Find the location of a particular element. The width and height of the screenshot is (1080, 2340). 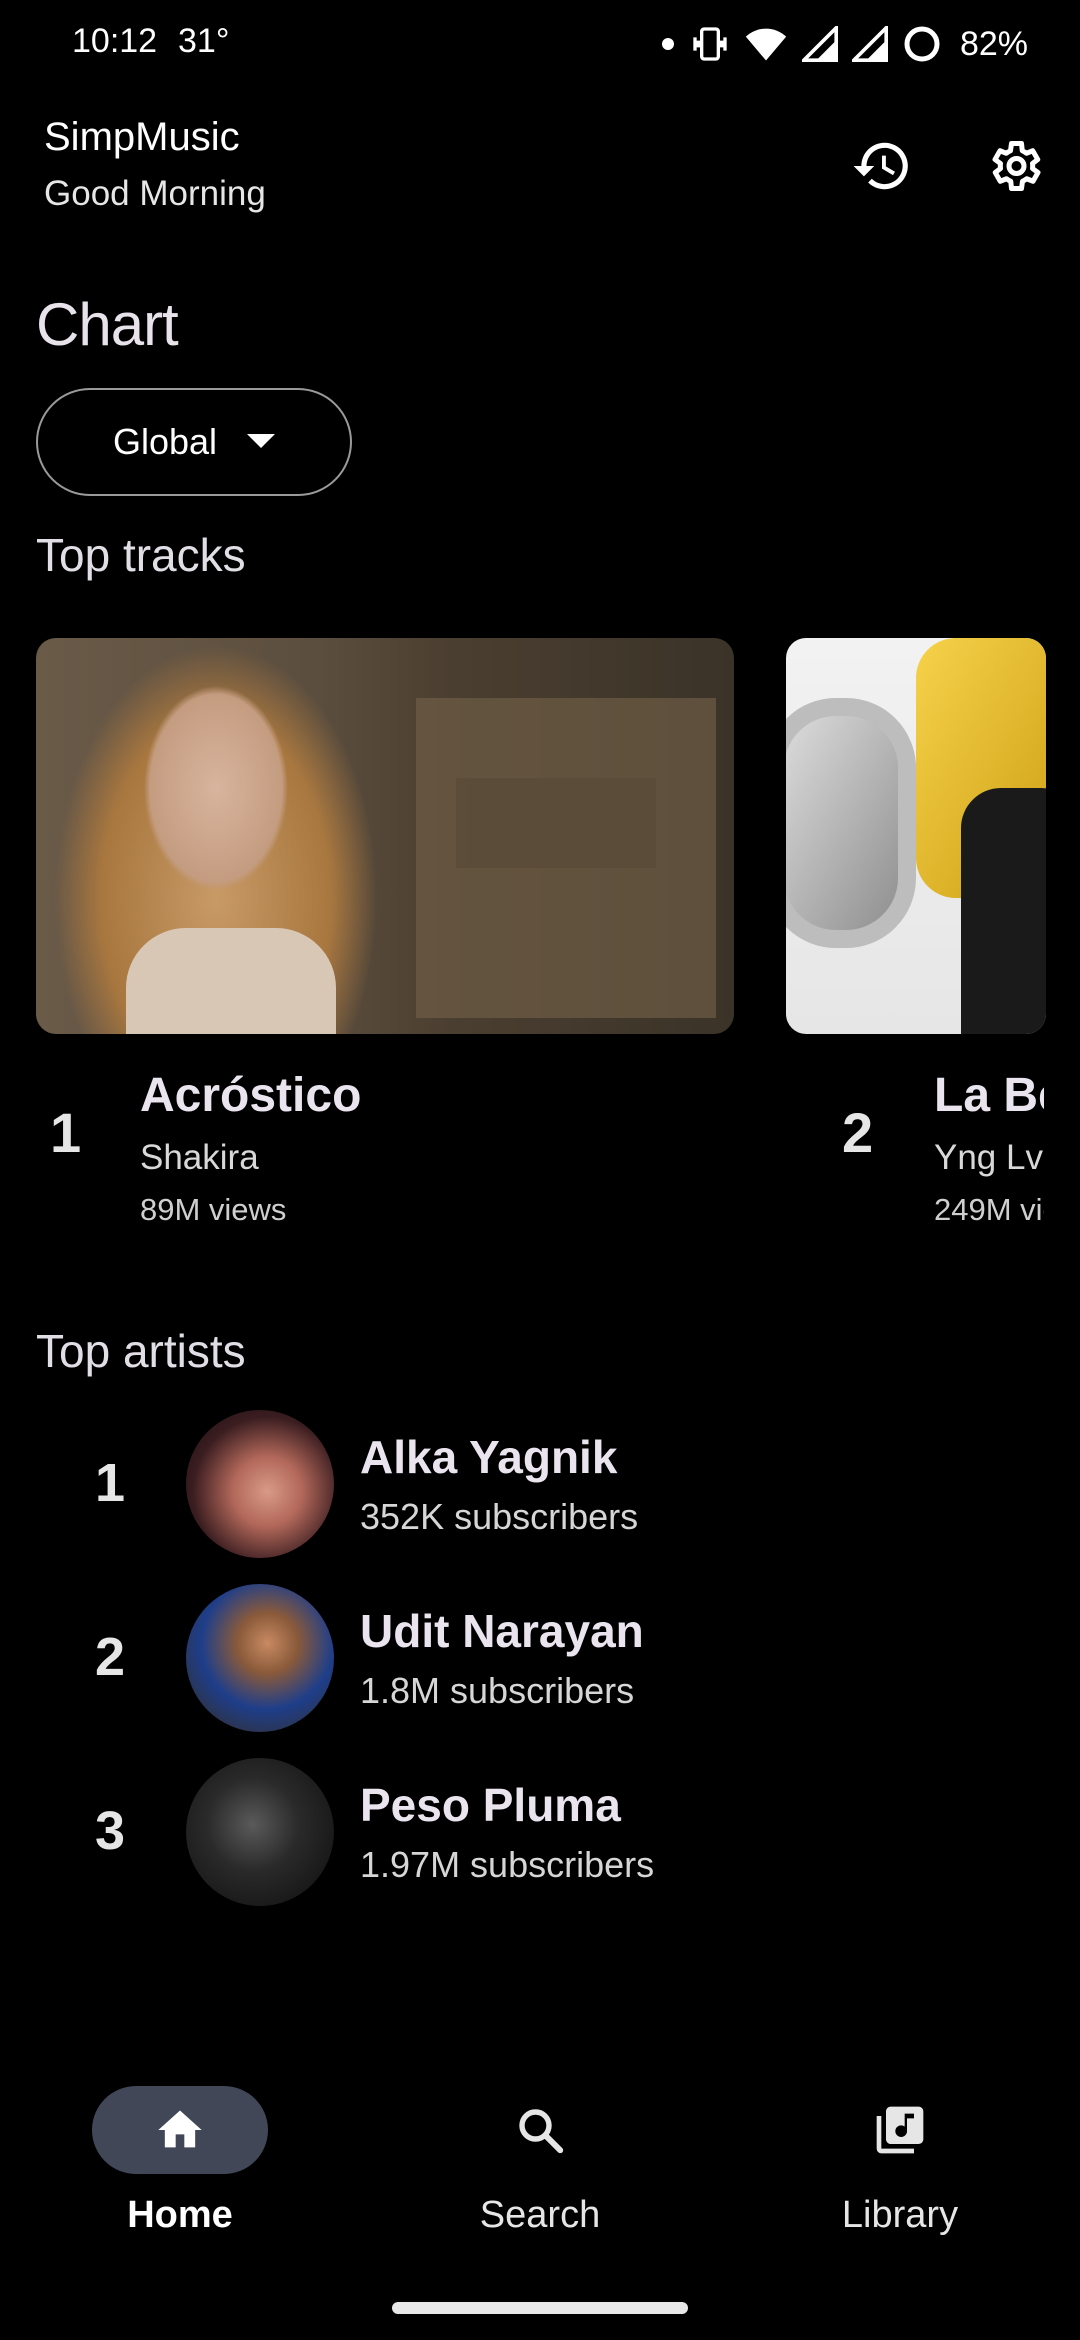

region-dropdown: Global is located at coordinates (194, 442).